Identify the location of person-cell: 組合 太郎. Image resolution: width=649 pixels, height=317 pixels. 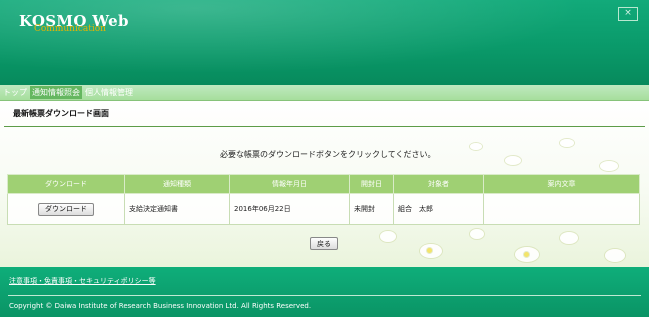
(438, 209).